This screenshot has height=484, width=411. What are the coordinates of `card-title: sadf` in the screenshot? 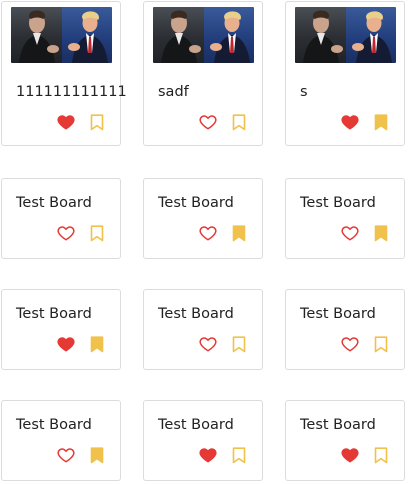 It's located at (173, 92).